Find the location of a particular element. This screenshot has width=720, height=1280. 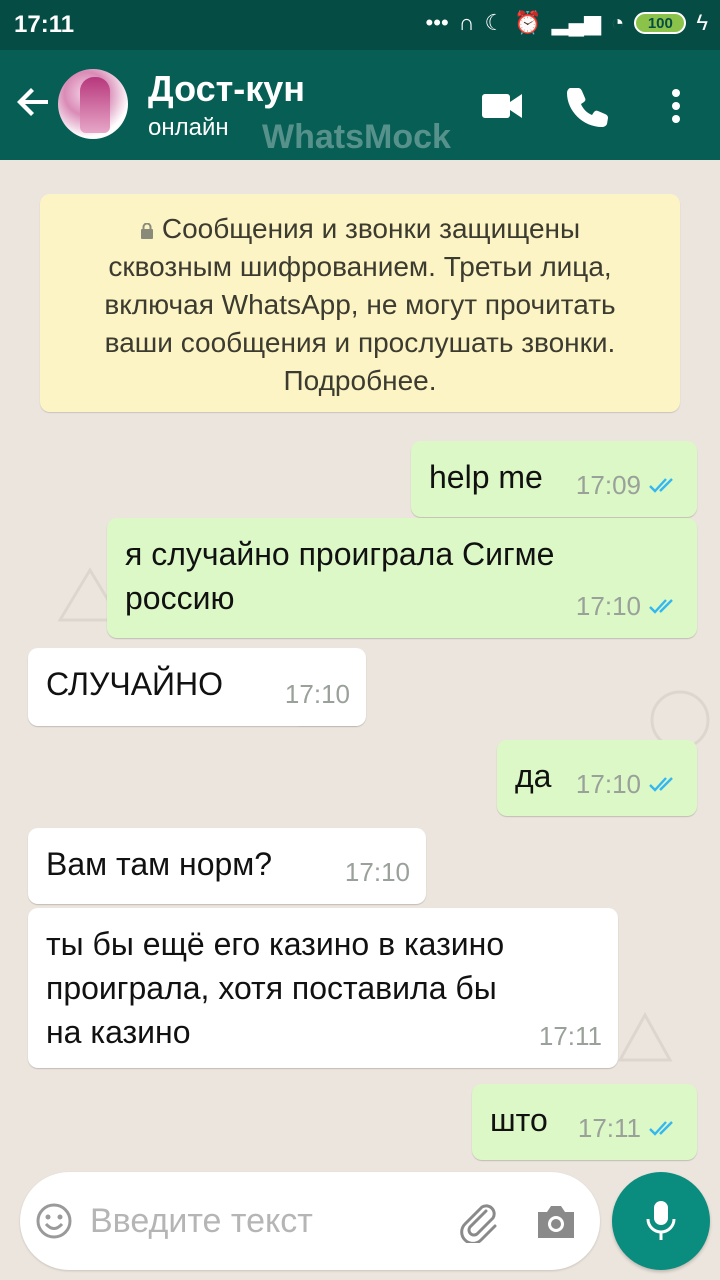

status-time: 17:11 is located at coordinates (44, 24).